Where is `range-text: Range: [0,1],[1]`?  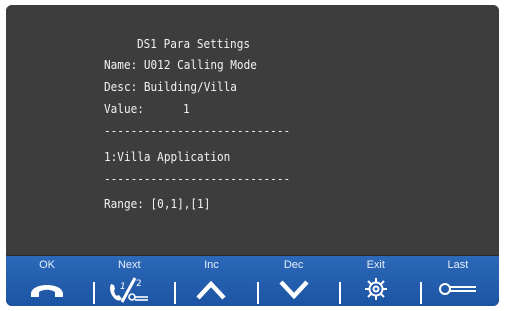
range-text: Range: [0,1],[1] is located at coordinates (157, 204).